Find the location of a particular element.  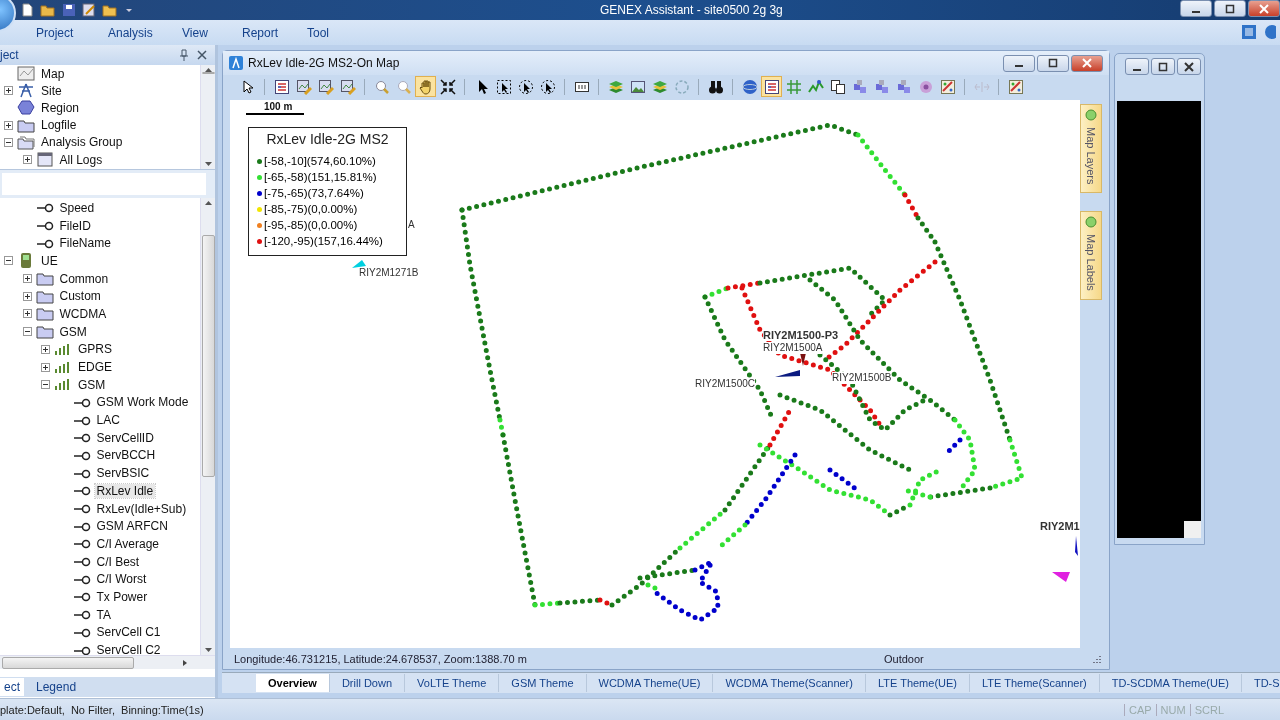

panel-tab: Legend is located at coordinates (56, 687).